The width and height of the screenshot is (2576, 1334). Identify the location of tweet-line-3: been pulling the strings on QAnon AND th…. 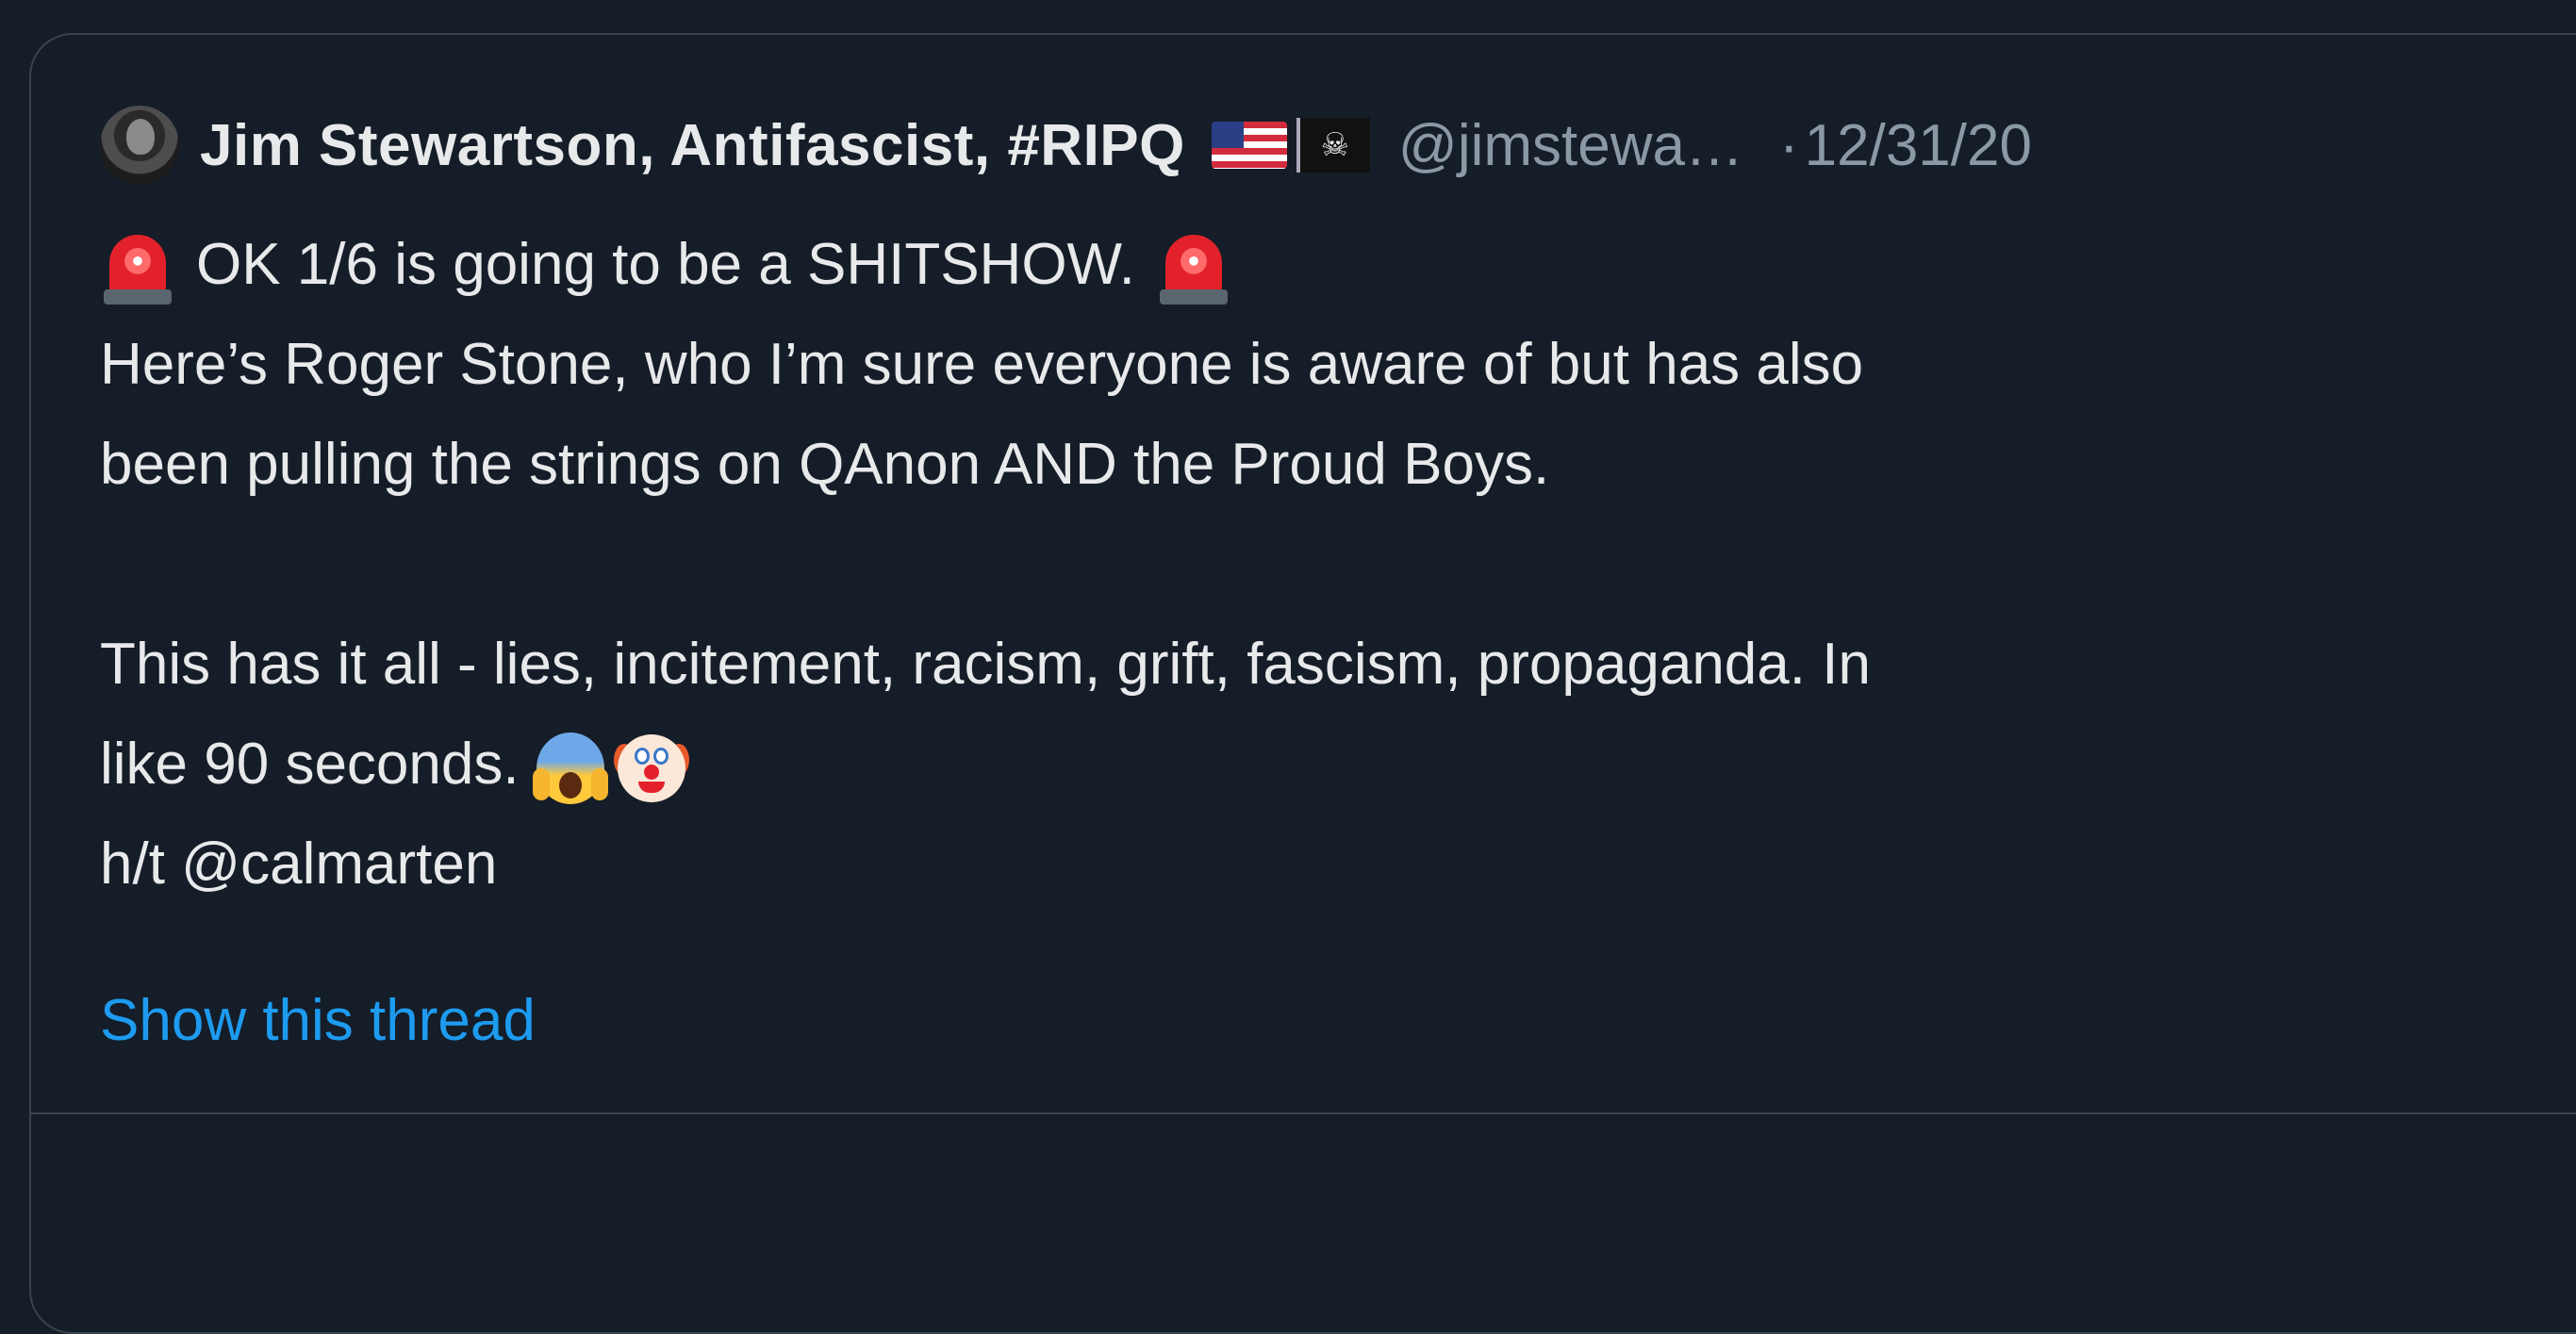
(825, 464).